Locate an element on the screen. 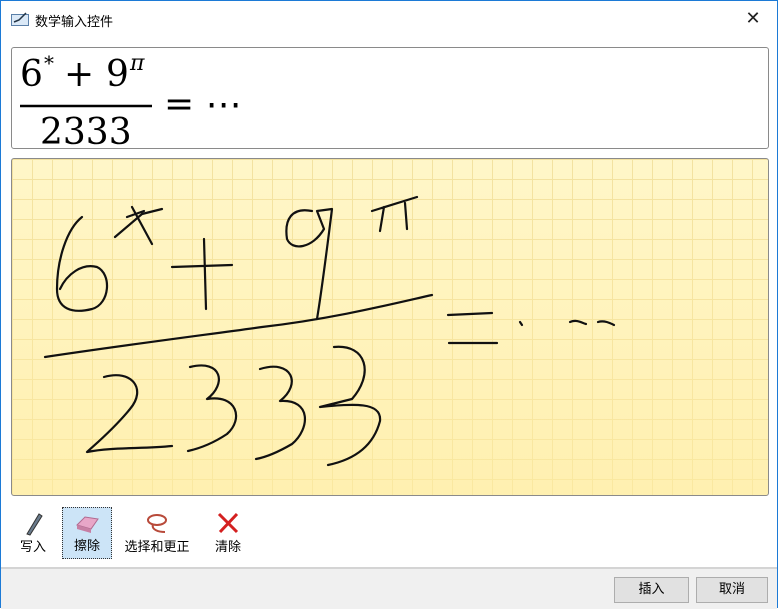 The height and width of the screenshot is (609, 778). denominator: 2333 is located at coordinates (86, 130).